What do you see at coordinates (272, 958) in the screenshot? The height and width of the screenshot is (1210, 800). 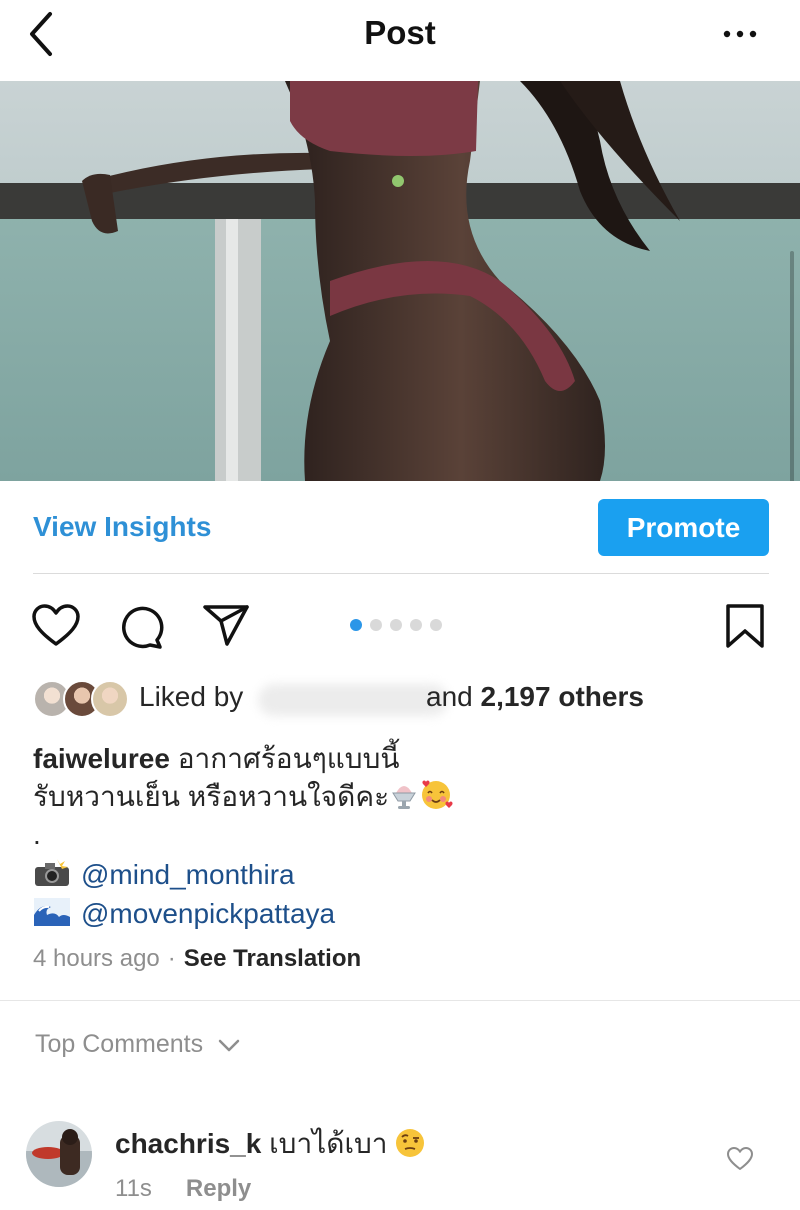 I see `see-translation-link: See Translation` at bounding box center [272, 958].